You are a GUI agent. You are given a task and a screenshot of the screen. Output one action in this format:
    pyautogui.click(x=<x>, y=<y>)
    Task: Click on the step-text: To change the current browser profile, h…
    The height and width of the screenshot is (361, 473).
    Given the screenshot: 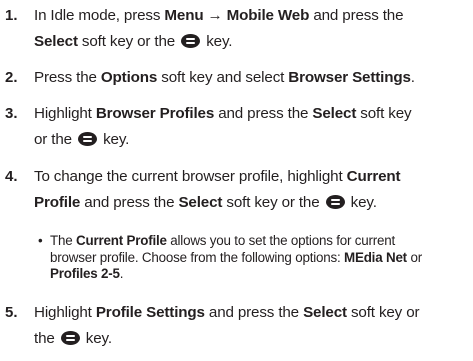 What is the action you would take?
    pyautogui.click(x=217, y=189)
    